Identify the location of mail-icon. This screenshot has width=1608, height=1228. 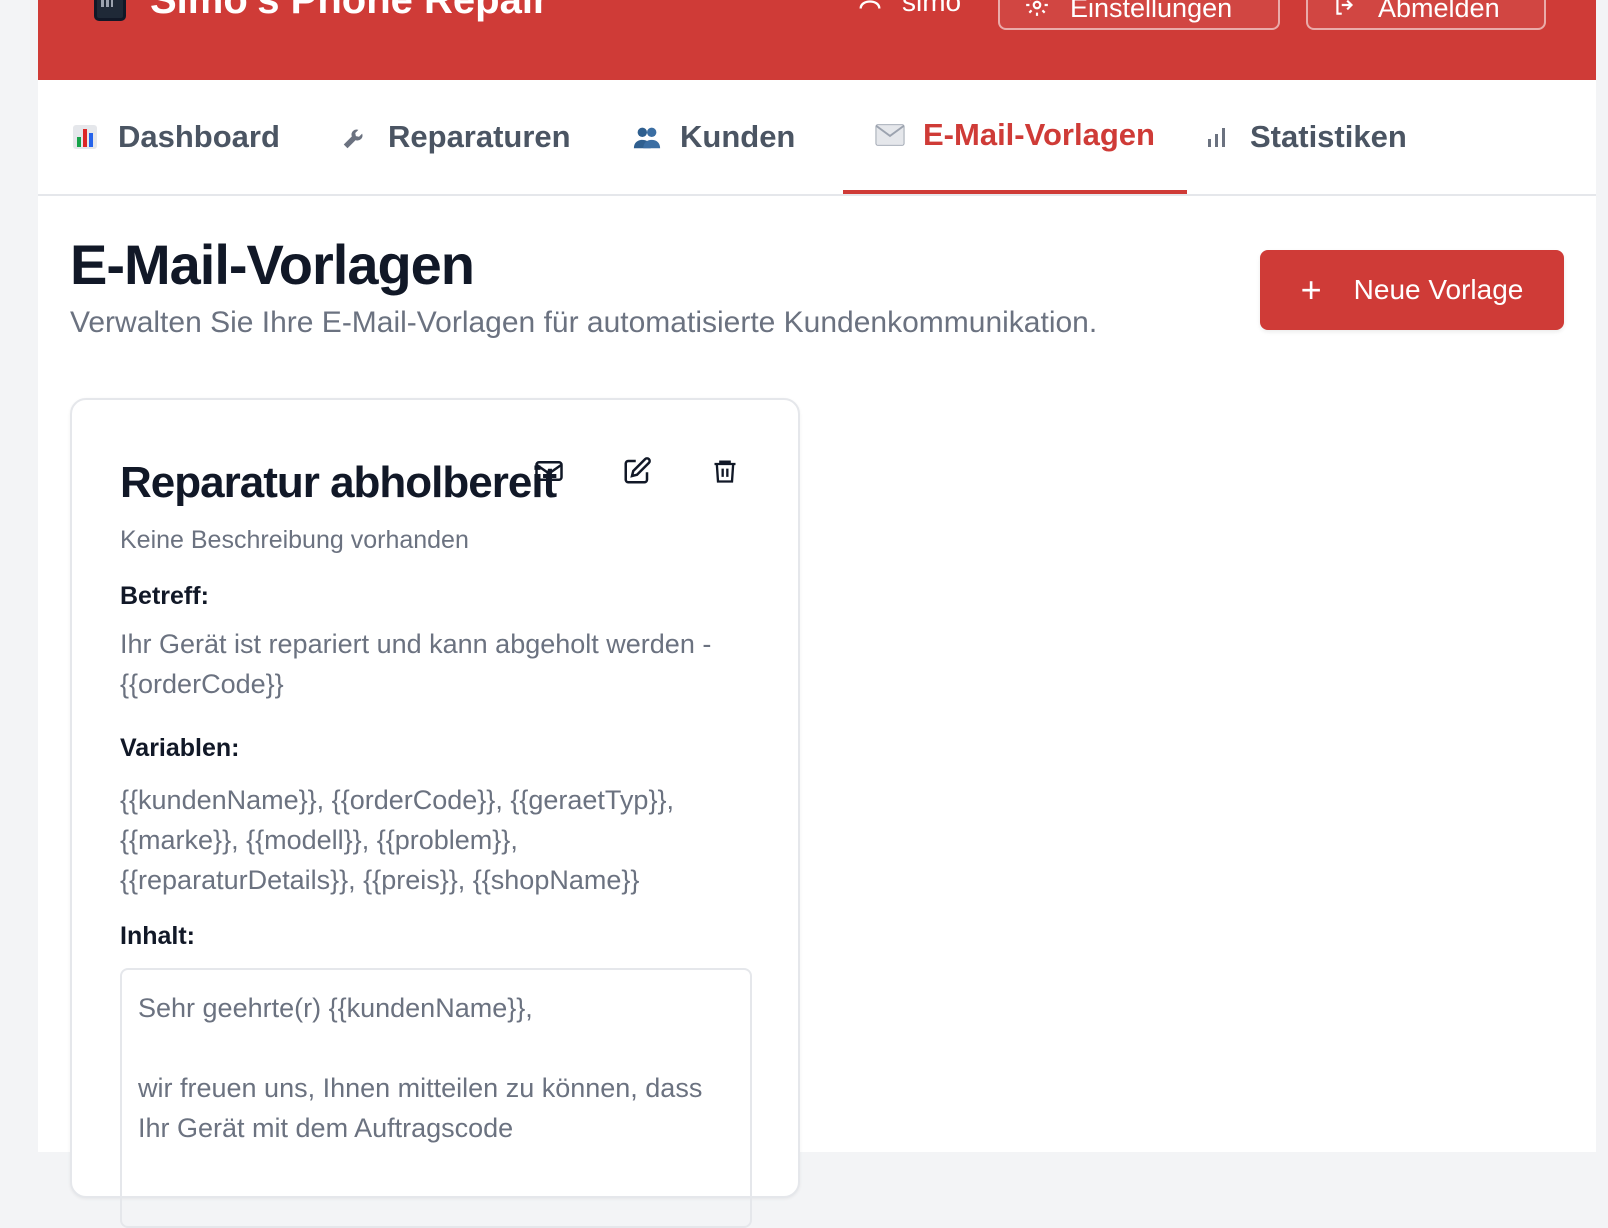
(549, 473).